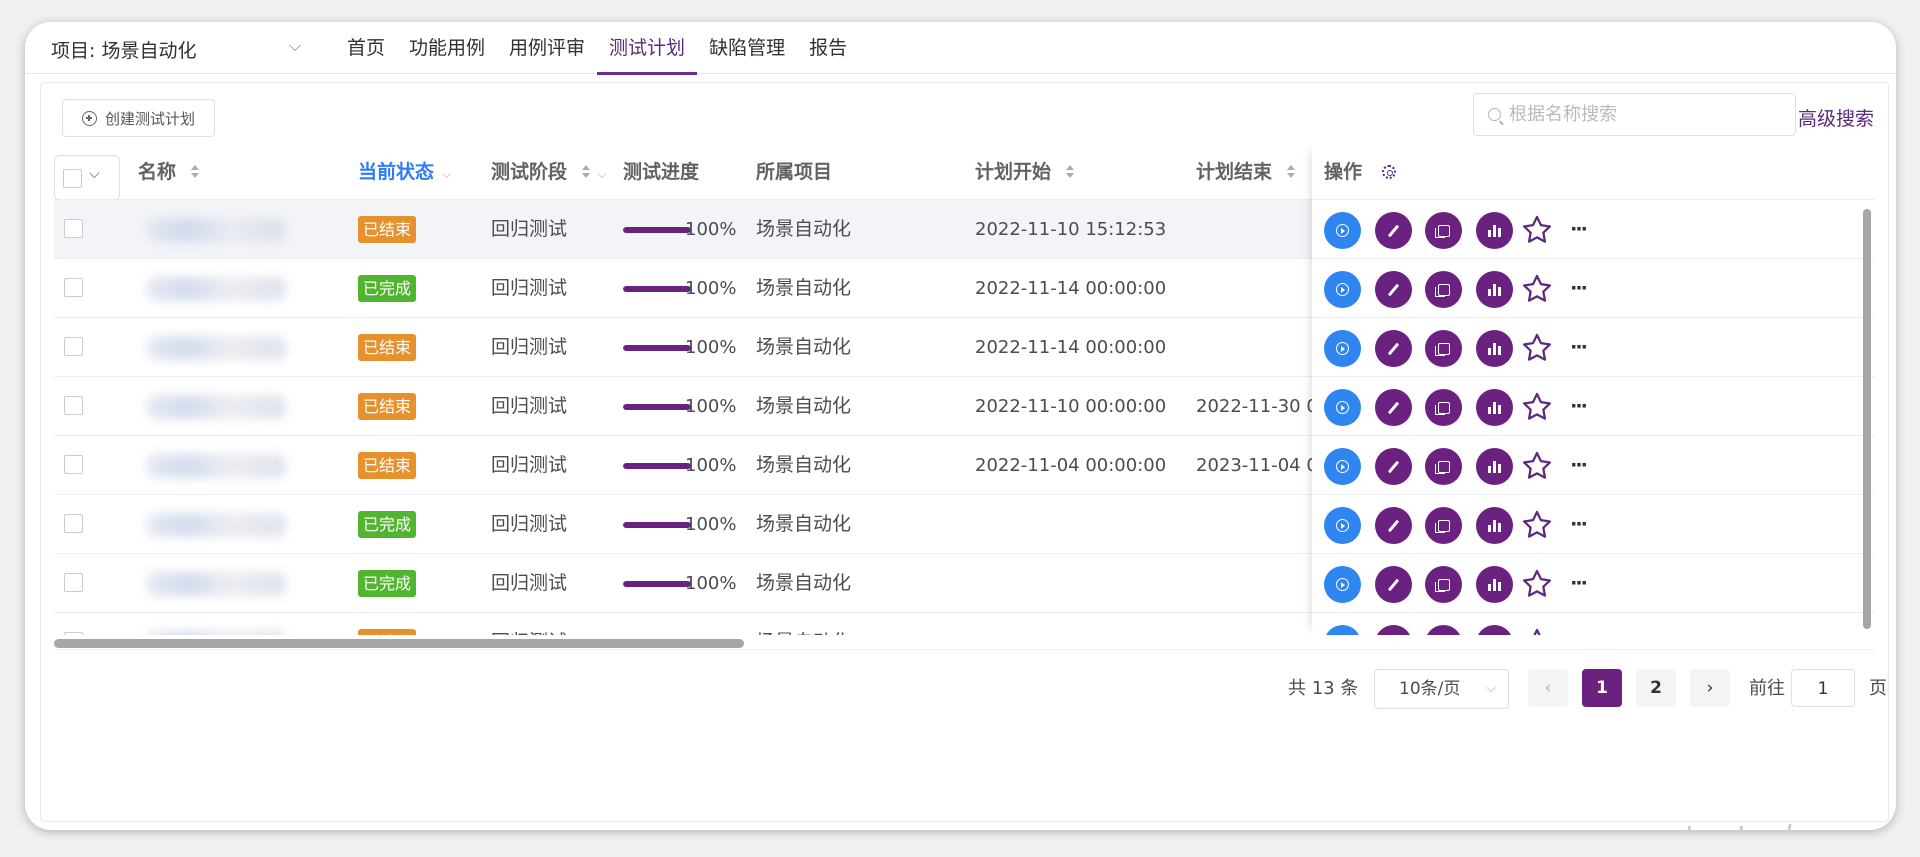  I want to click on search-box, so click(1634, 114).